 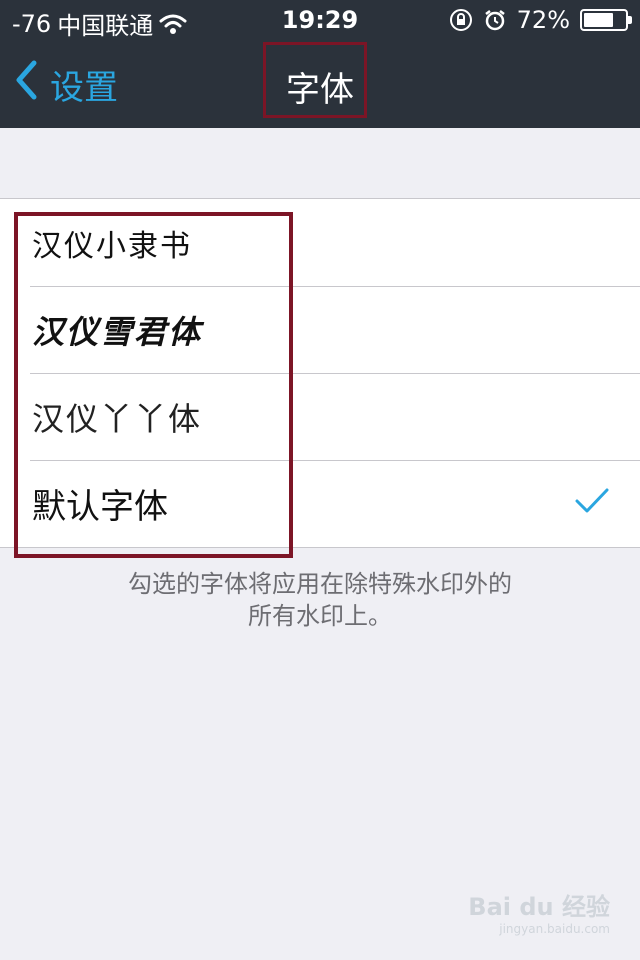 What do you see at coordinates (598, 20) in the screenshot?
I see `battery-fill` at bounding box center [598, 20].